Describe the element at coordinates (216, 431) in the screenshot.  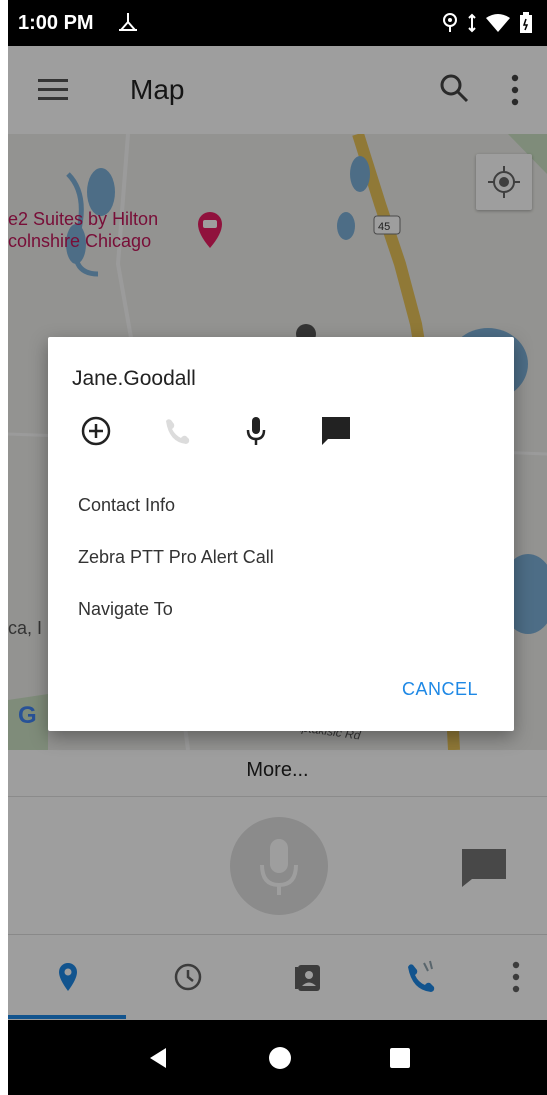
I see `dialog-action-row` at that location.